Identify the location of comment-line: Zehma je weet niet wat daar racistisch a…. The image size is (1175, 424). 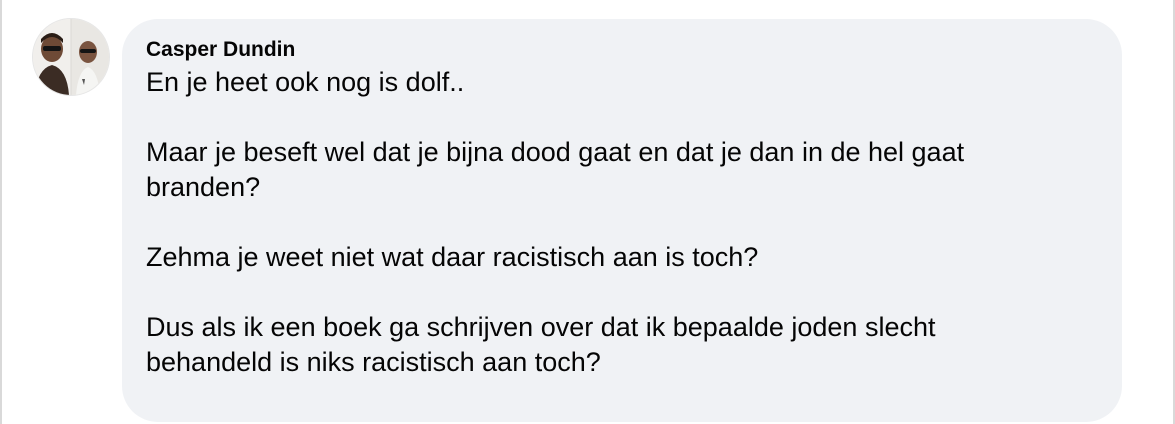
(452, 257).